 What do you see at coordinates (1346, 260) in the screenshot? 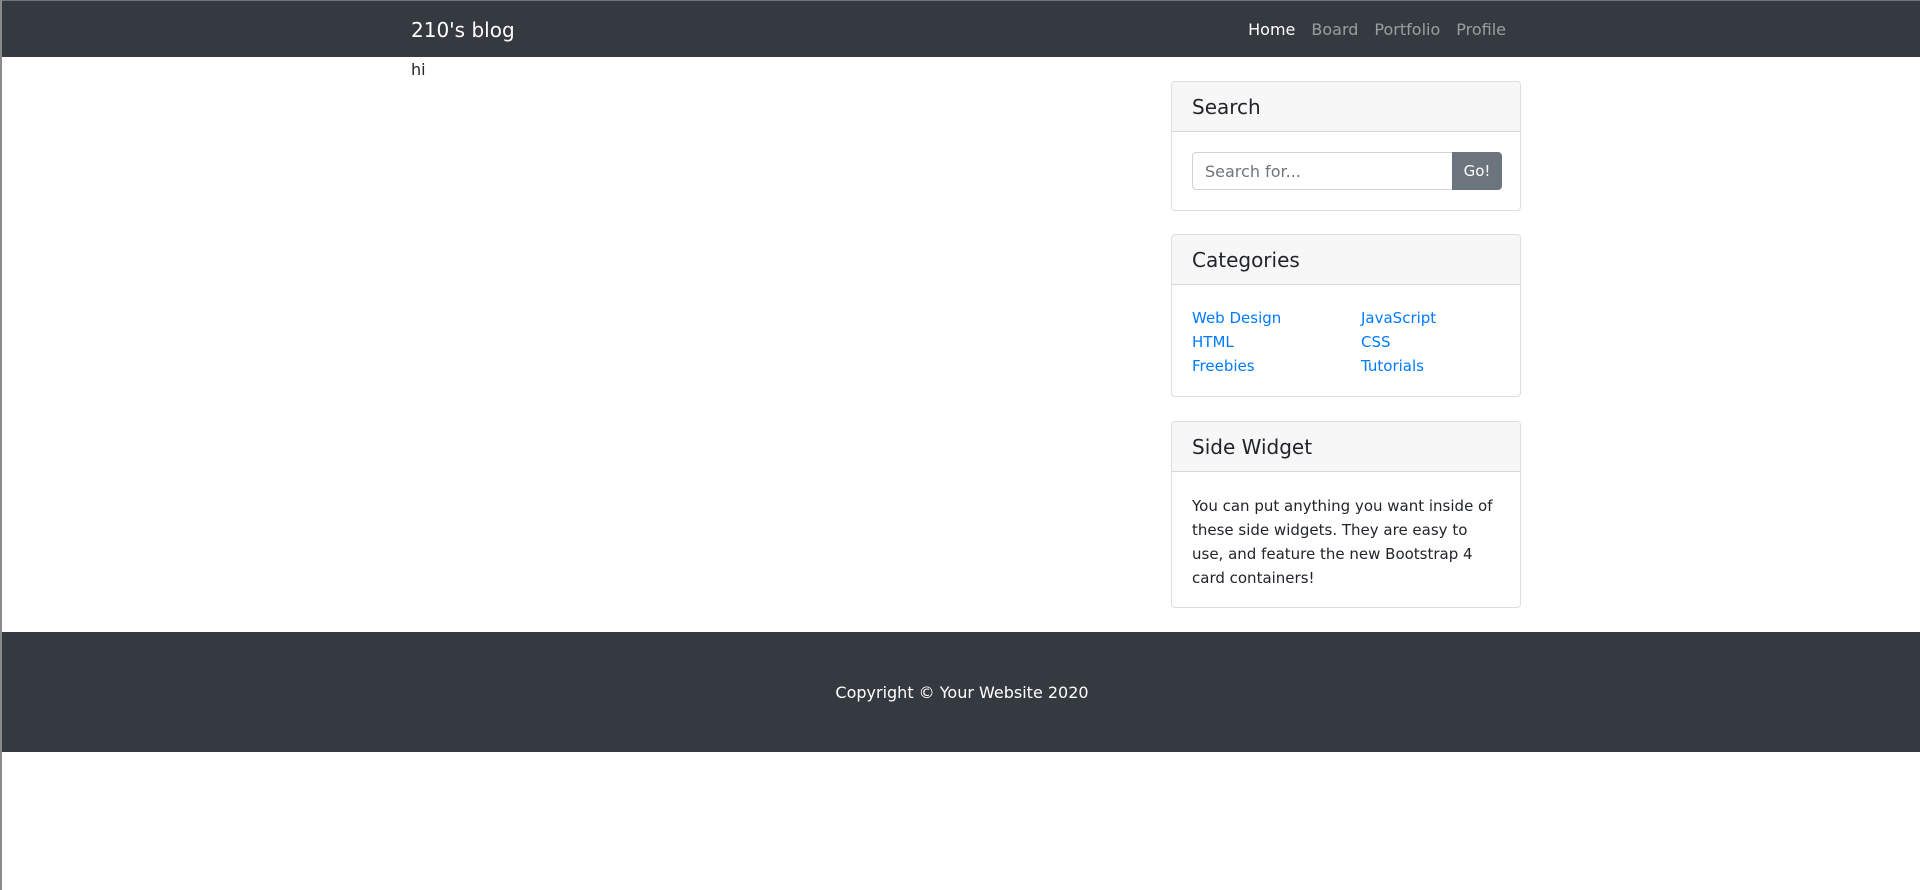
I see `categories-card-title: Categories` at bounding box center [1346, 260].